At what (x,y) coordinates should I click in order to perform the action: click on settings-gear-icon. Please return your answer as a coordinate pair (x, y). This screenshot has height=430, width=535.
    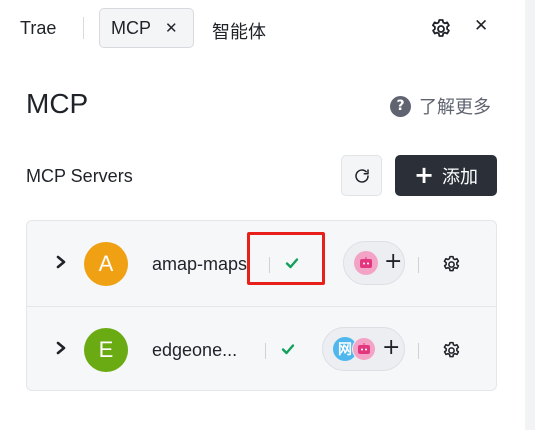
    Looking at the image, I should click on (441, 29).